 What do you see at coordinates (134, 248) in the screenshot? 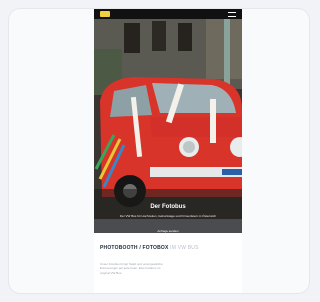
I see `section-heading-main: PHOTOBOOTH / FOTOBOX` at bounding box center [134, 248].